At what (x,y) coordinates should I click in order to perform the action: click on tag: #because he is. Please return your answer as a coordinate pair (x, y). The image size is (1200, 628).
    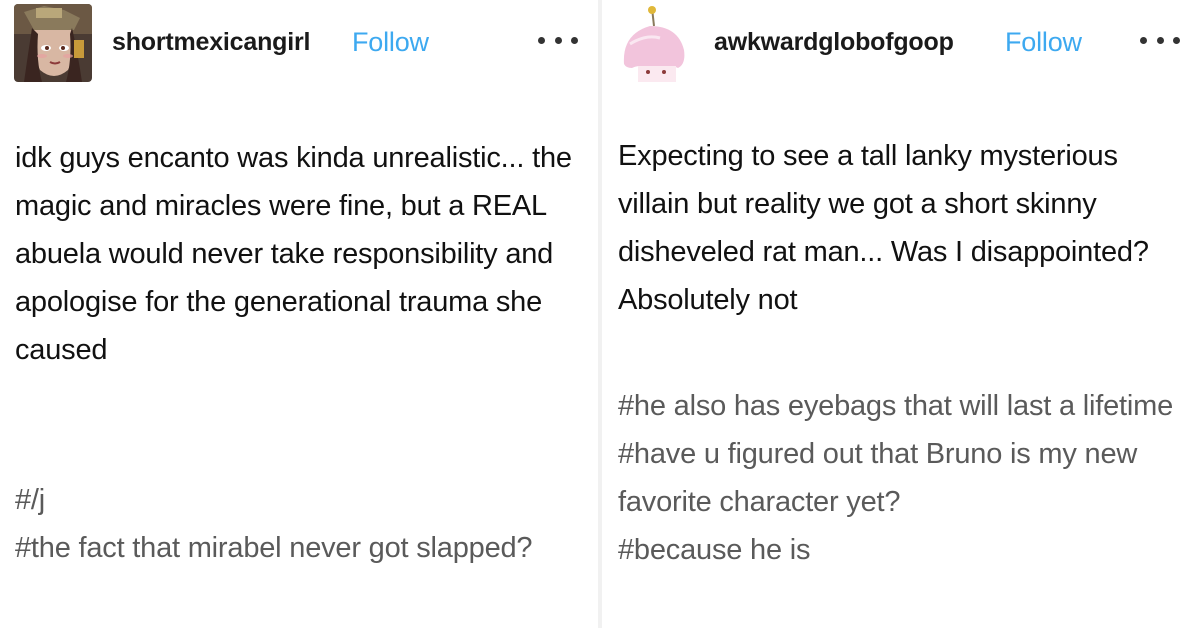
    Looking at the image, I should click on (904, 550).